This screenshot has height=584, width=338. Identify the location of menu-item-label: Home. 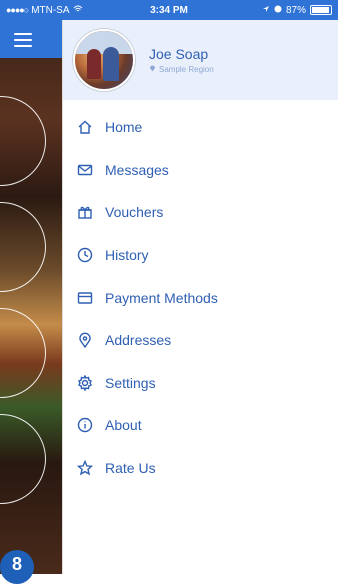
(124, 127).